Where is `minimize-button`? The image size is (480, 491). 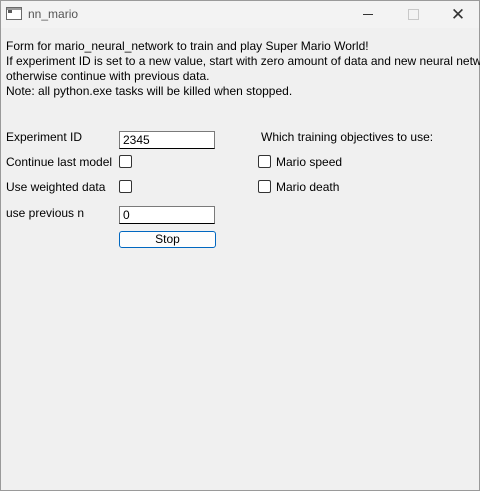 minimize-button is located at coordinates (368, 14).